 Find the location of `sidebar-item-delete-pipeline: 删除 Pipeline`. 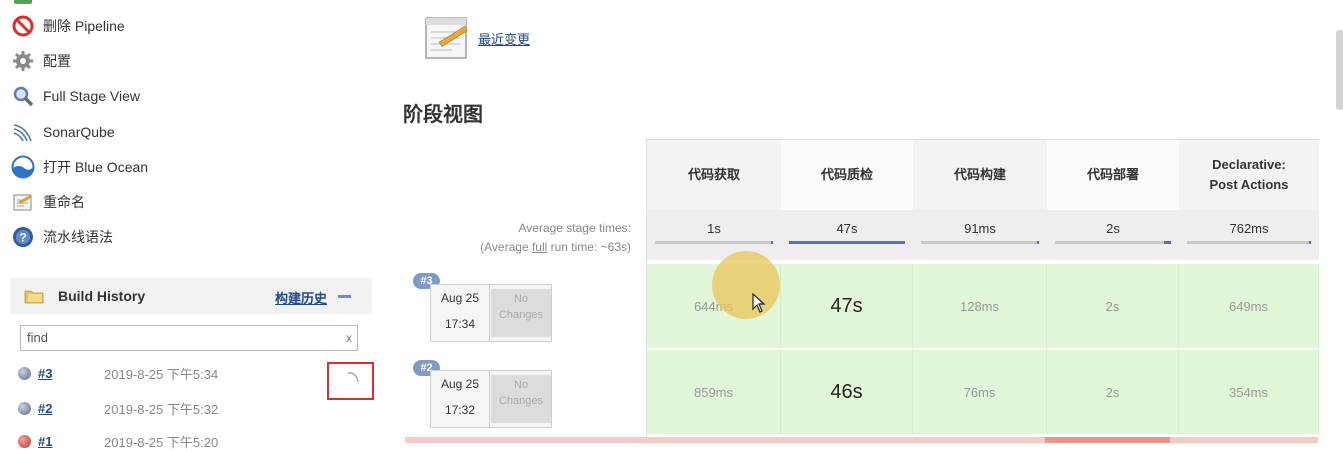

sidebar-item-delete-pipeline: 删除 Pipeline is located at coordinates (68, 26).